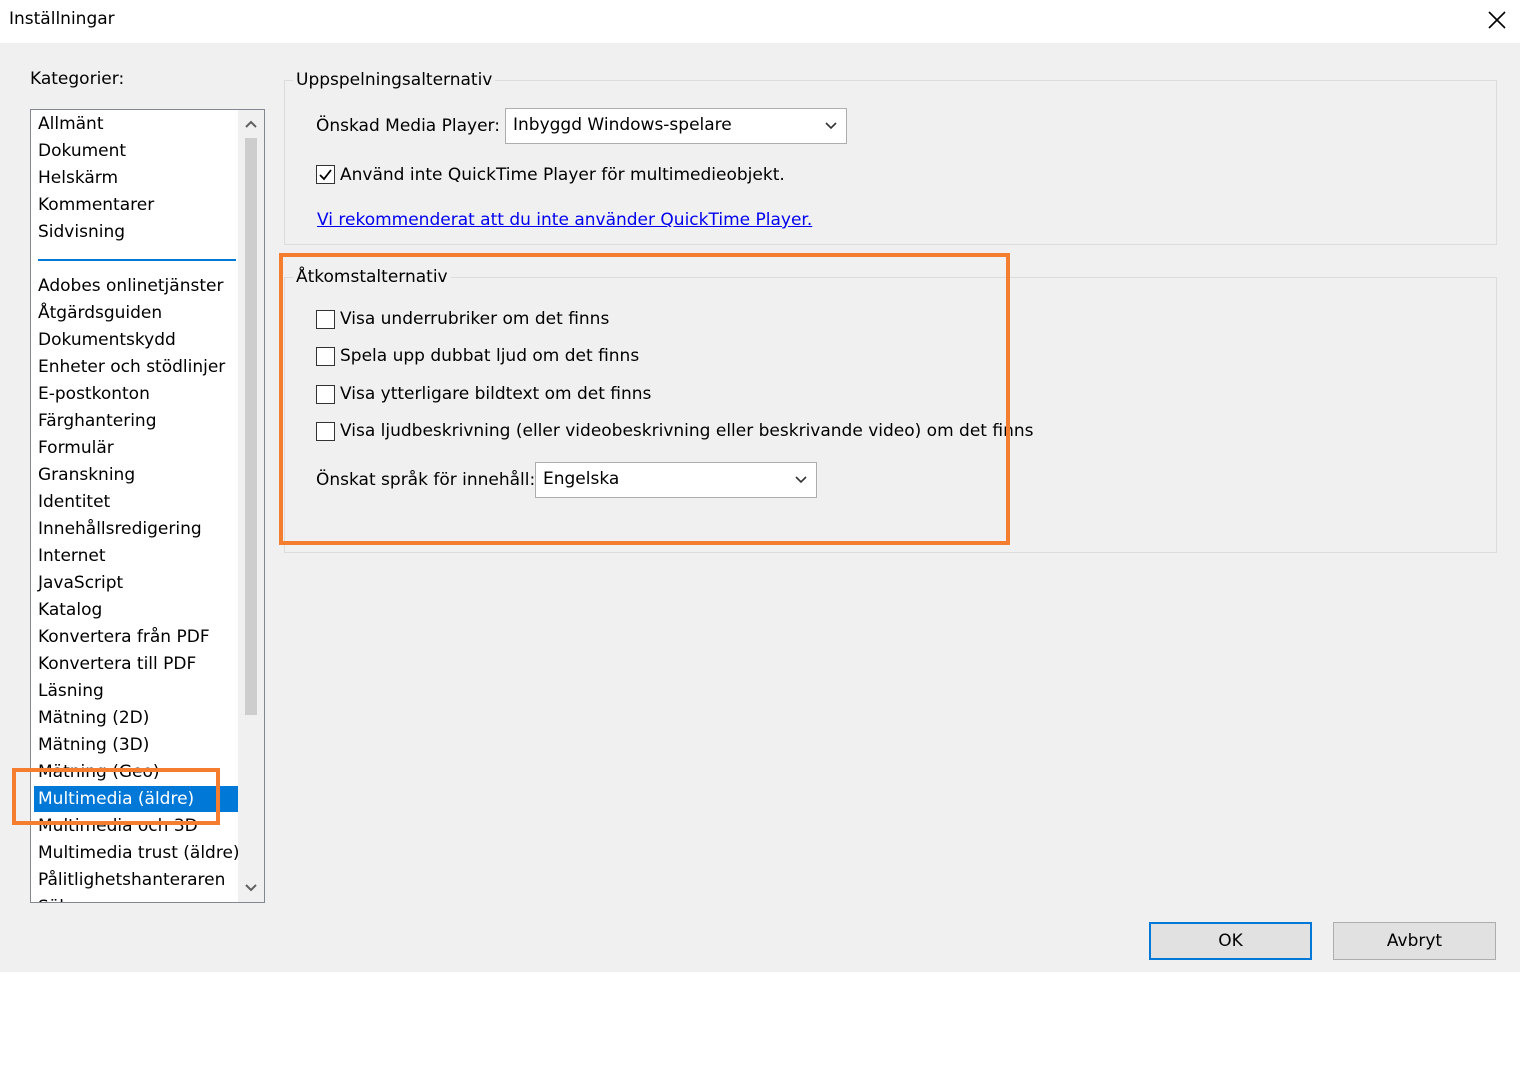 The height and width of the screenshot is (1070, 1520). What do you see at coordinates (136, 880) in the screenshot?
I see `category-item: Pålitlighetshanteraren` at bounding box center [136, 880].